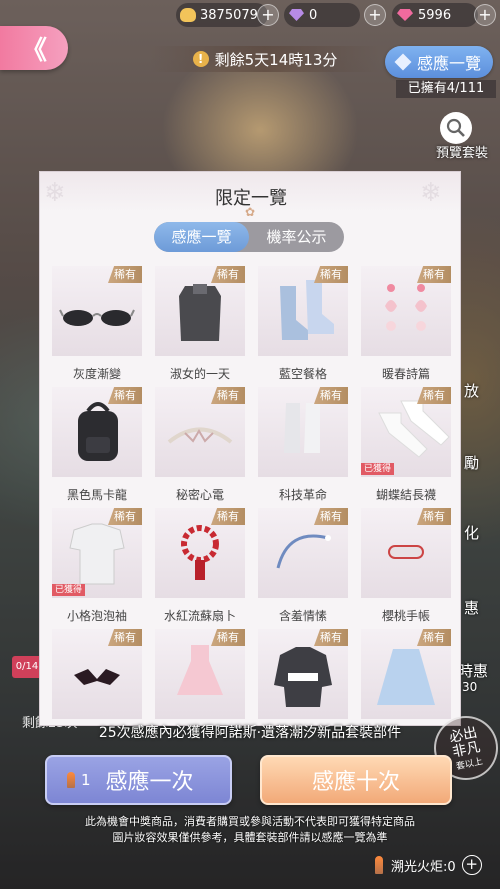 This screenshot has width=500, height=889. I want to click on side-menu-discount: 惠, so click(471, 607).